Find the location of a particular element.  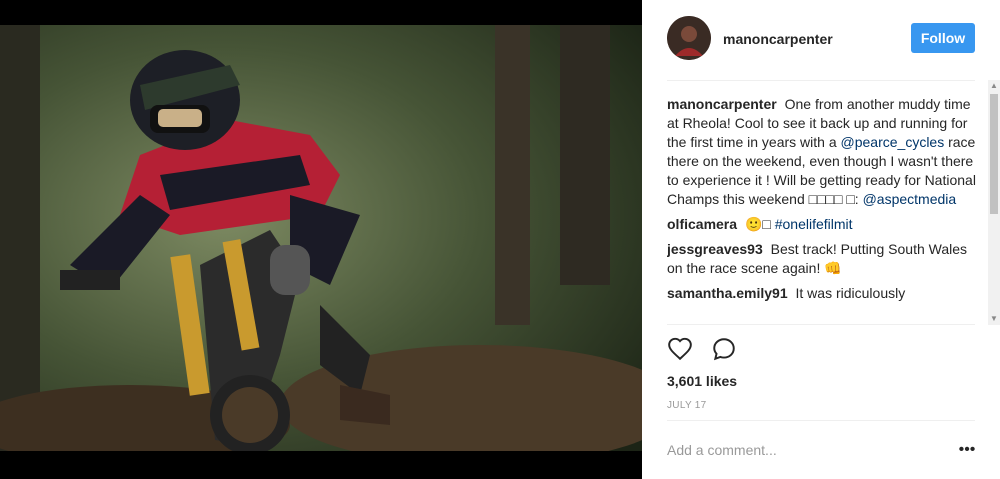

scroll-up-icon: ▲ is located at coordinates (994, 86).